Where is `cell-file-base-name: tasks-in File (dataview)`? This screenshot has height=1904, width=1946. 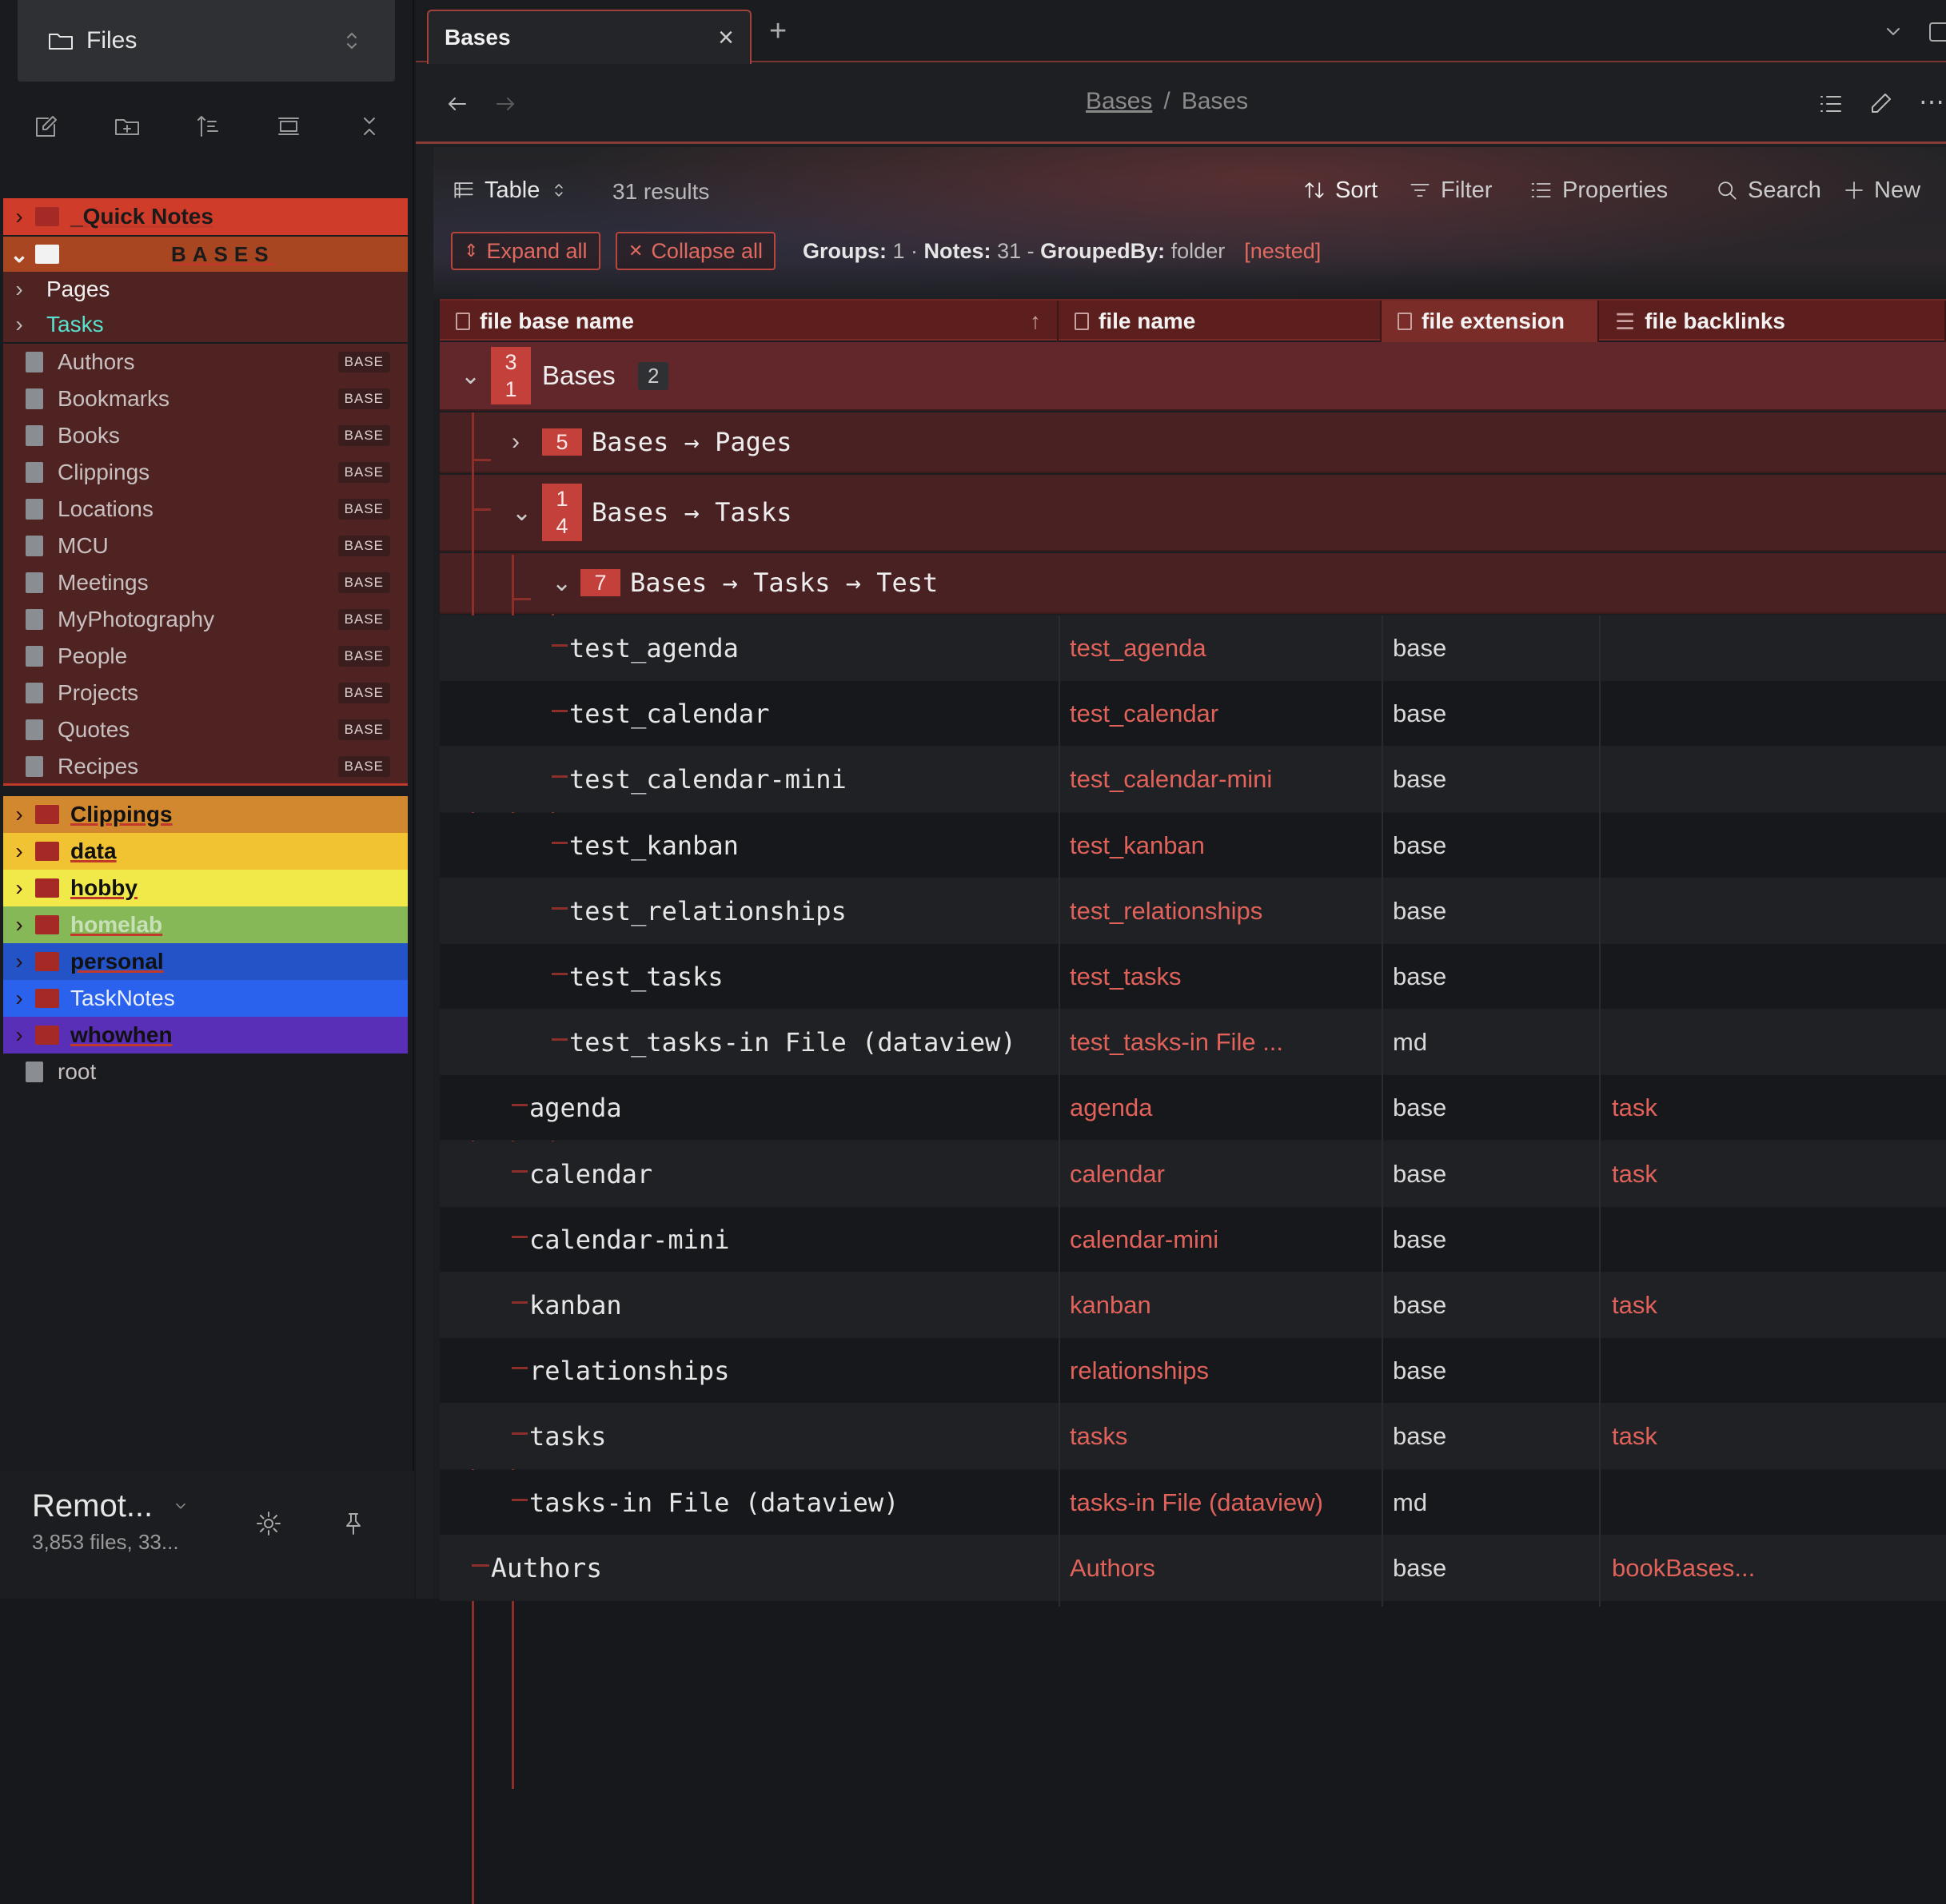 cell-file-base-name: tasks-in File (dataview) is located at coordinates (747, 1503).